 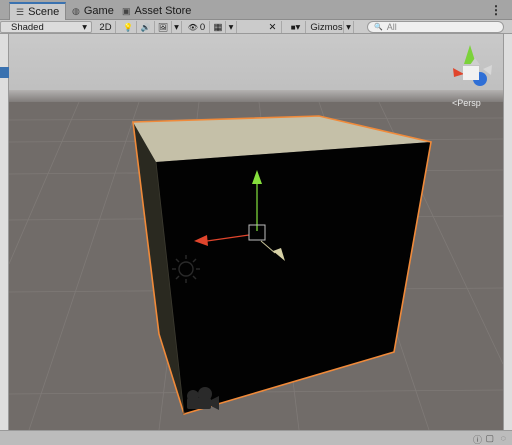 I want to click on speaker-icon: 🔊, so click(x=145, y=27).